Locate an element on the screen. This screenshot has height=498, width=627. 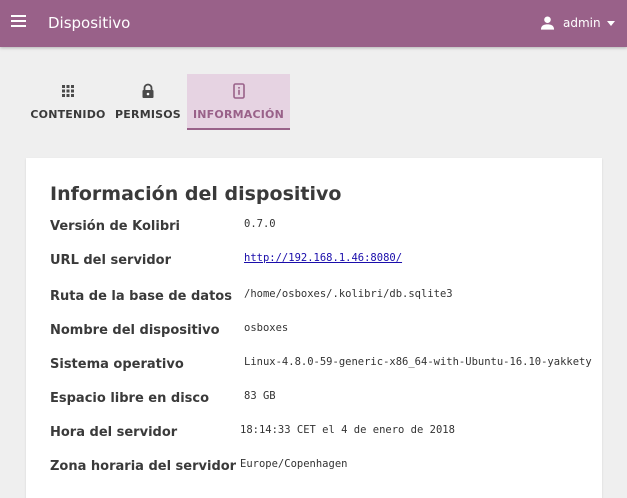
grid-dots-icon is located at coordinates (68, 91).